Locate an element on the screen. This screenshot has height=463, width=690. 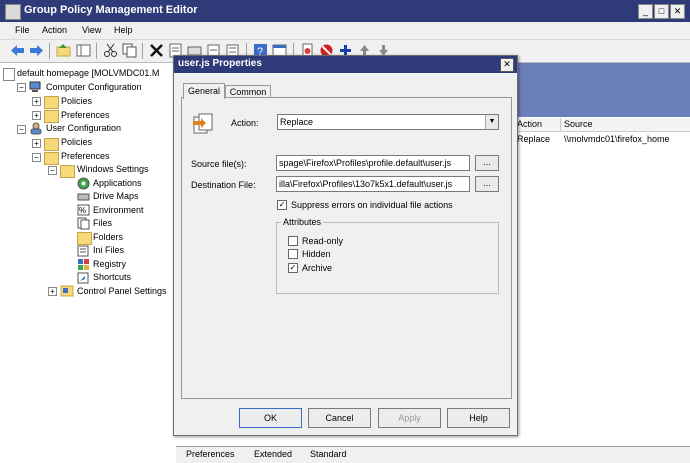
shortcuts-icon is located at coordinates (83, 278).